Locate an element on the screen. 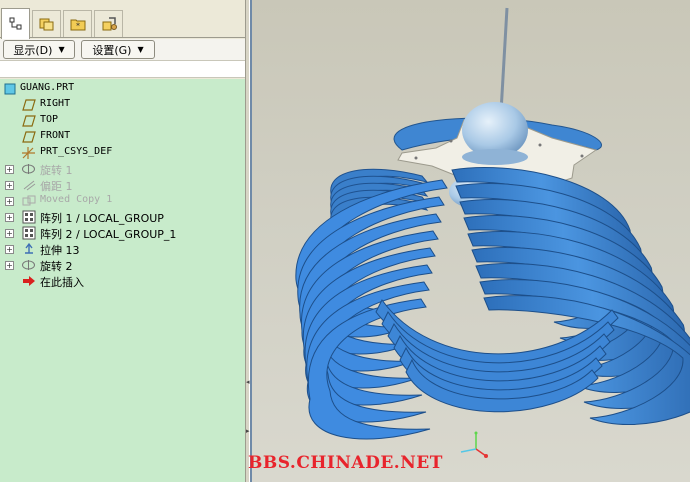 This screenshot has width=690, height=482. tree-item-label: 旋转 2 is located at coordinates (56, 266).